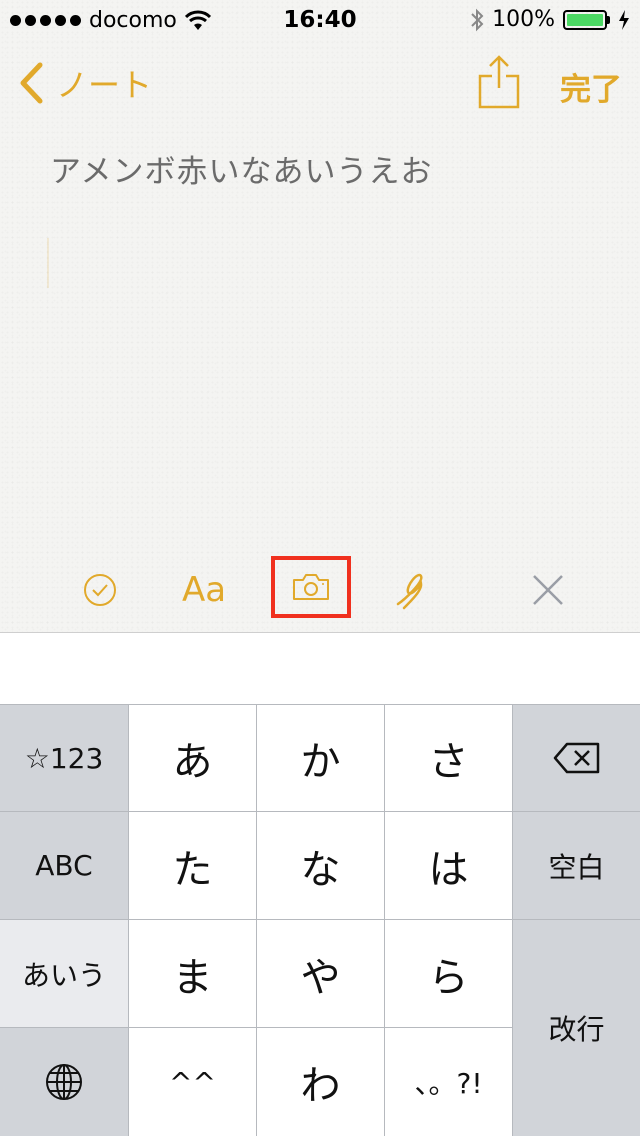 Image resolution: width=640 pixels, height=1136 pixels. I want to click on checklist-button, so click(100, 590).